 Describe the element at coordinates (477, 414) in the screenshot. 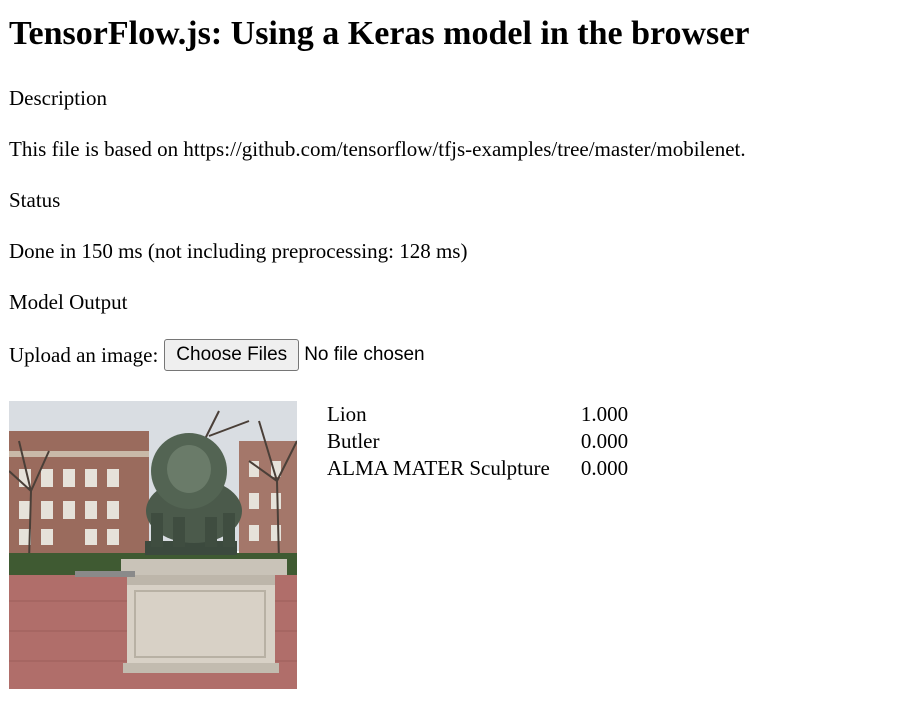

I see `table-row: Lion 1.000` at that location.